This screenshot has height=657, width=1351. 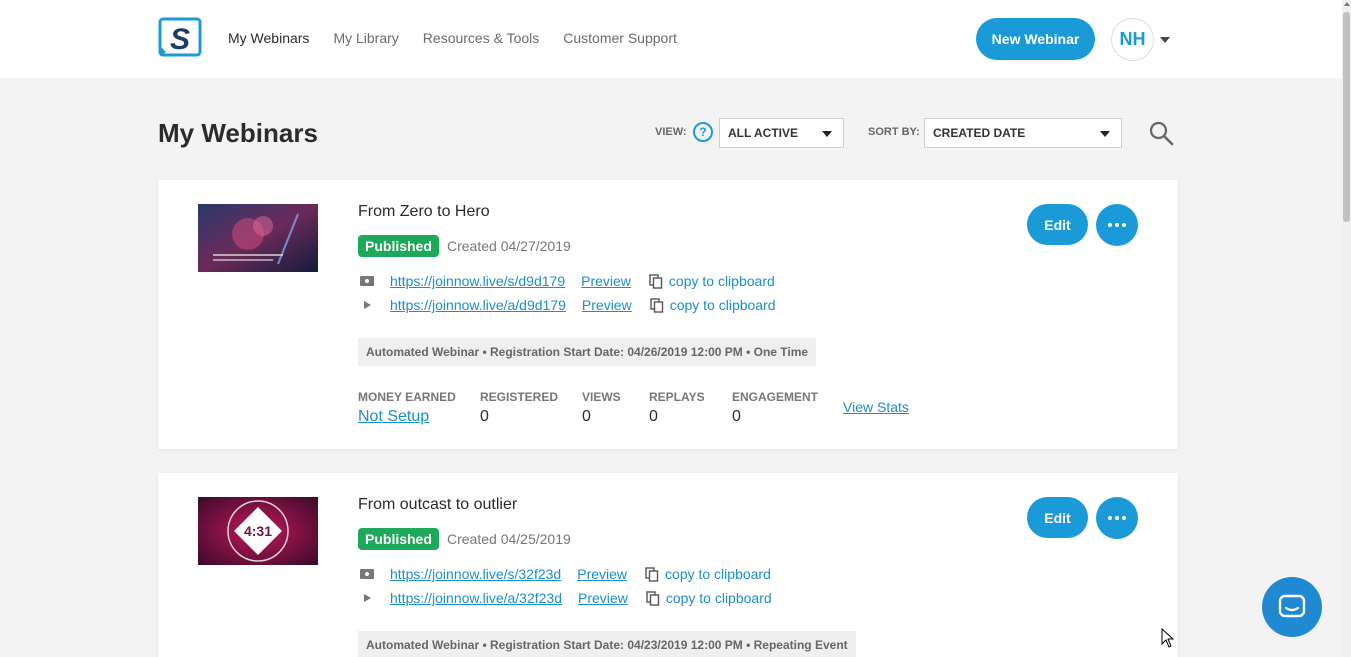 I want to click on user-avatar: NH, so click(x=1132, y=39).